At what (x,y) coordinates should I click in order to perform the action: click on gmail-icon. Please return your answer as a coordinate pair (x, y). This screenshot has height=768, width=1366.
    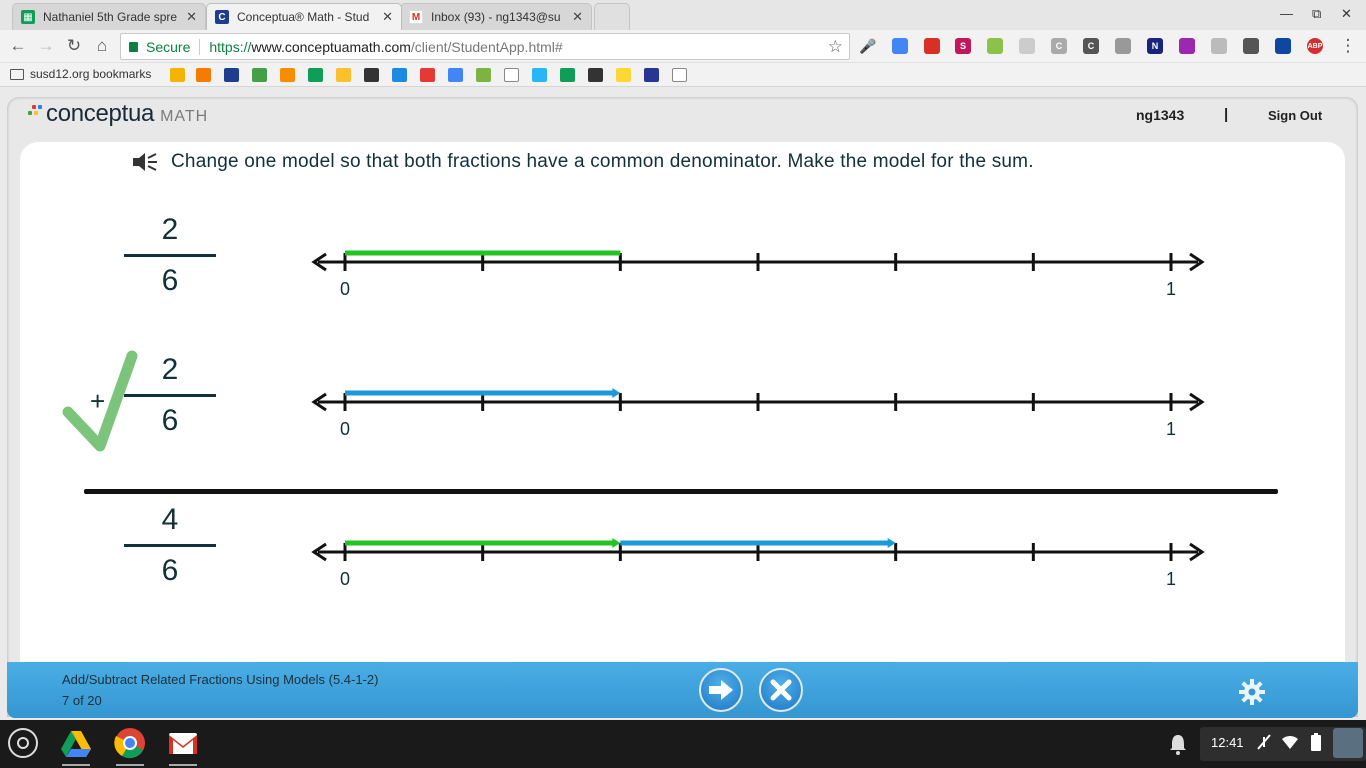
    Looking at the image, I should click on (183, 743).